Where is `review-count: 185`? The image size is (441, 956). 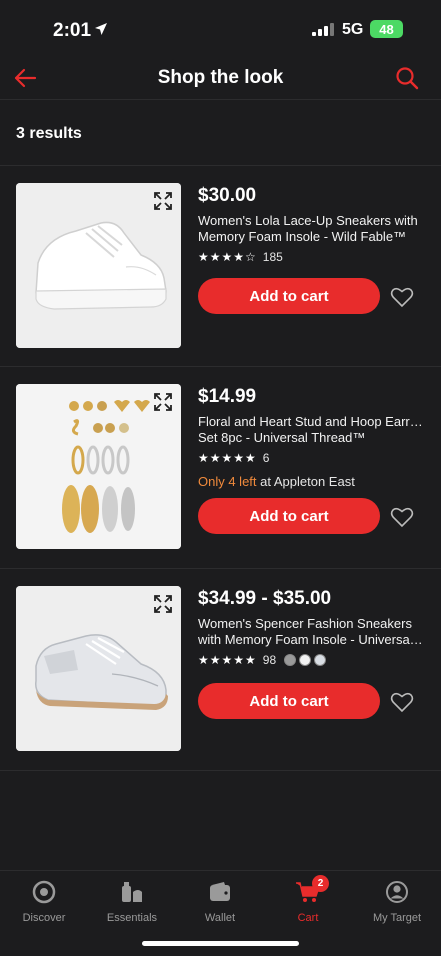 review-count: 185 is located at coordinates (272, 257).